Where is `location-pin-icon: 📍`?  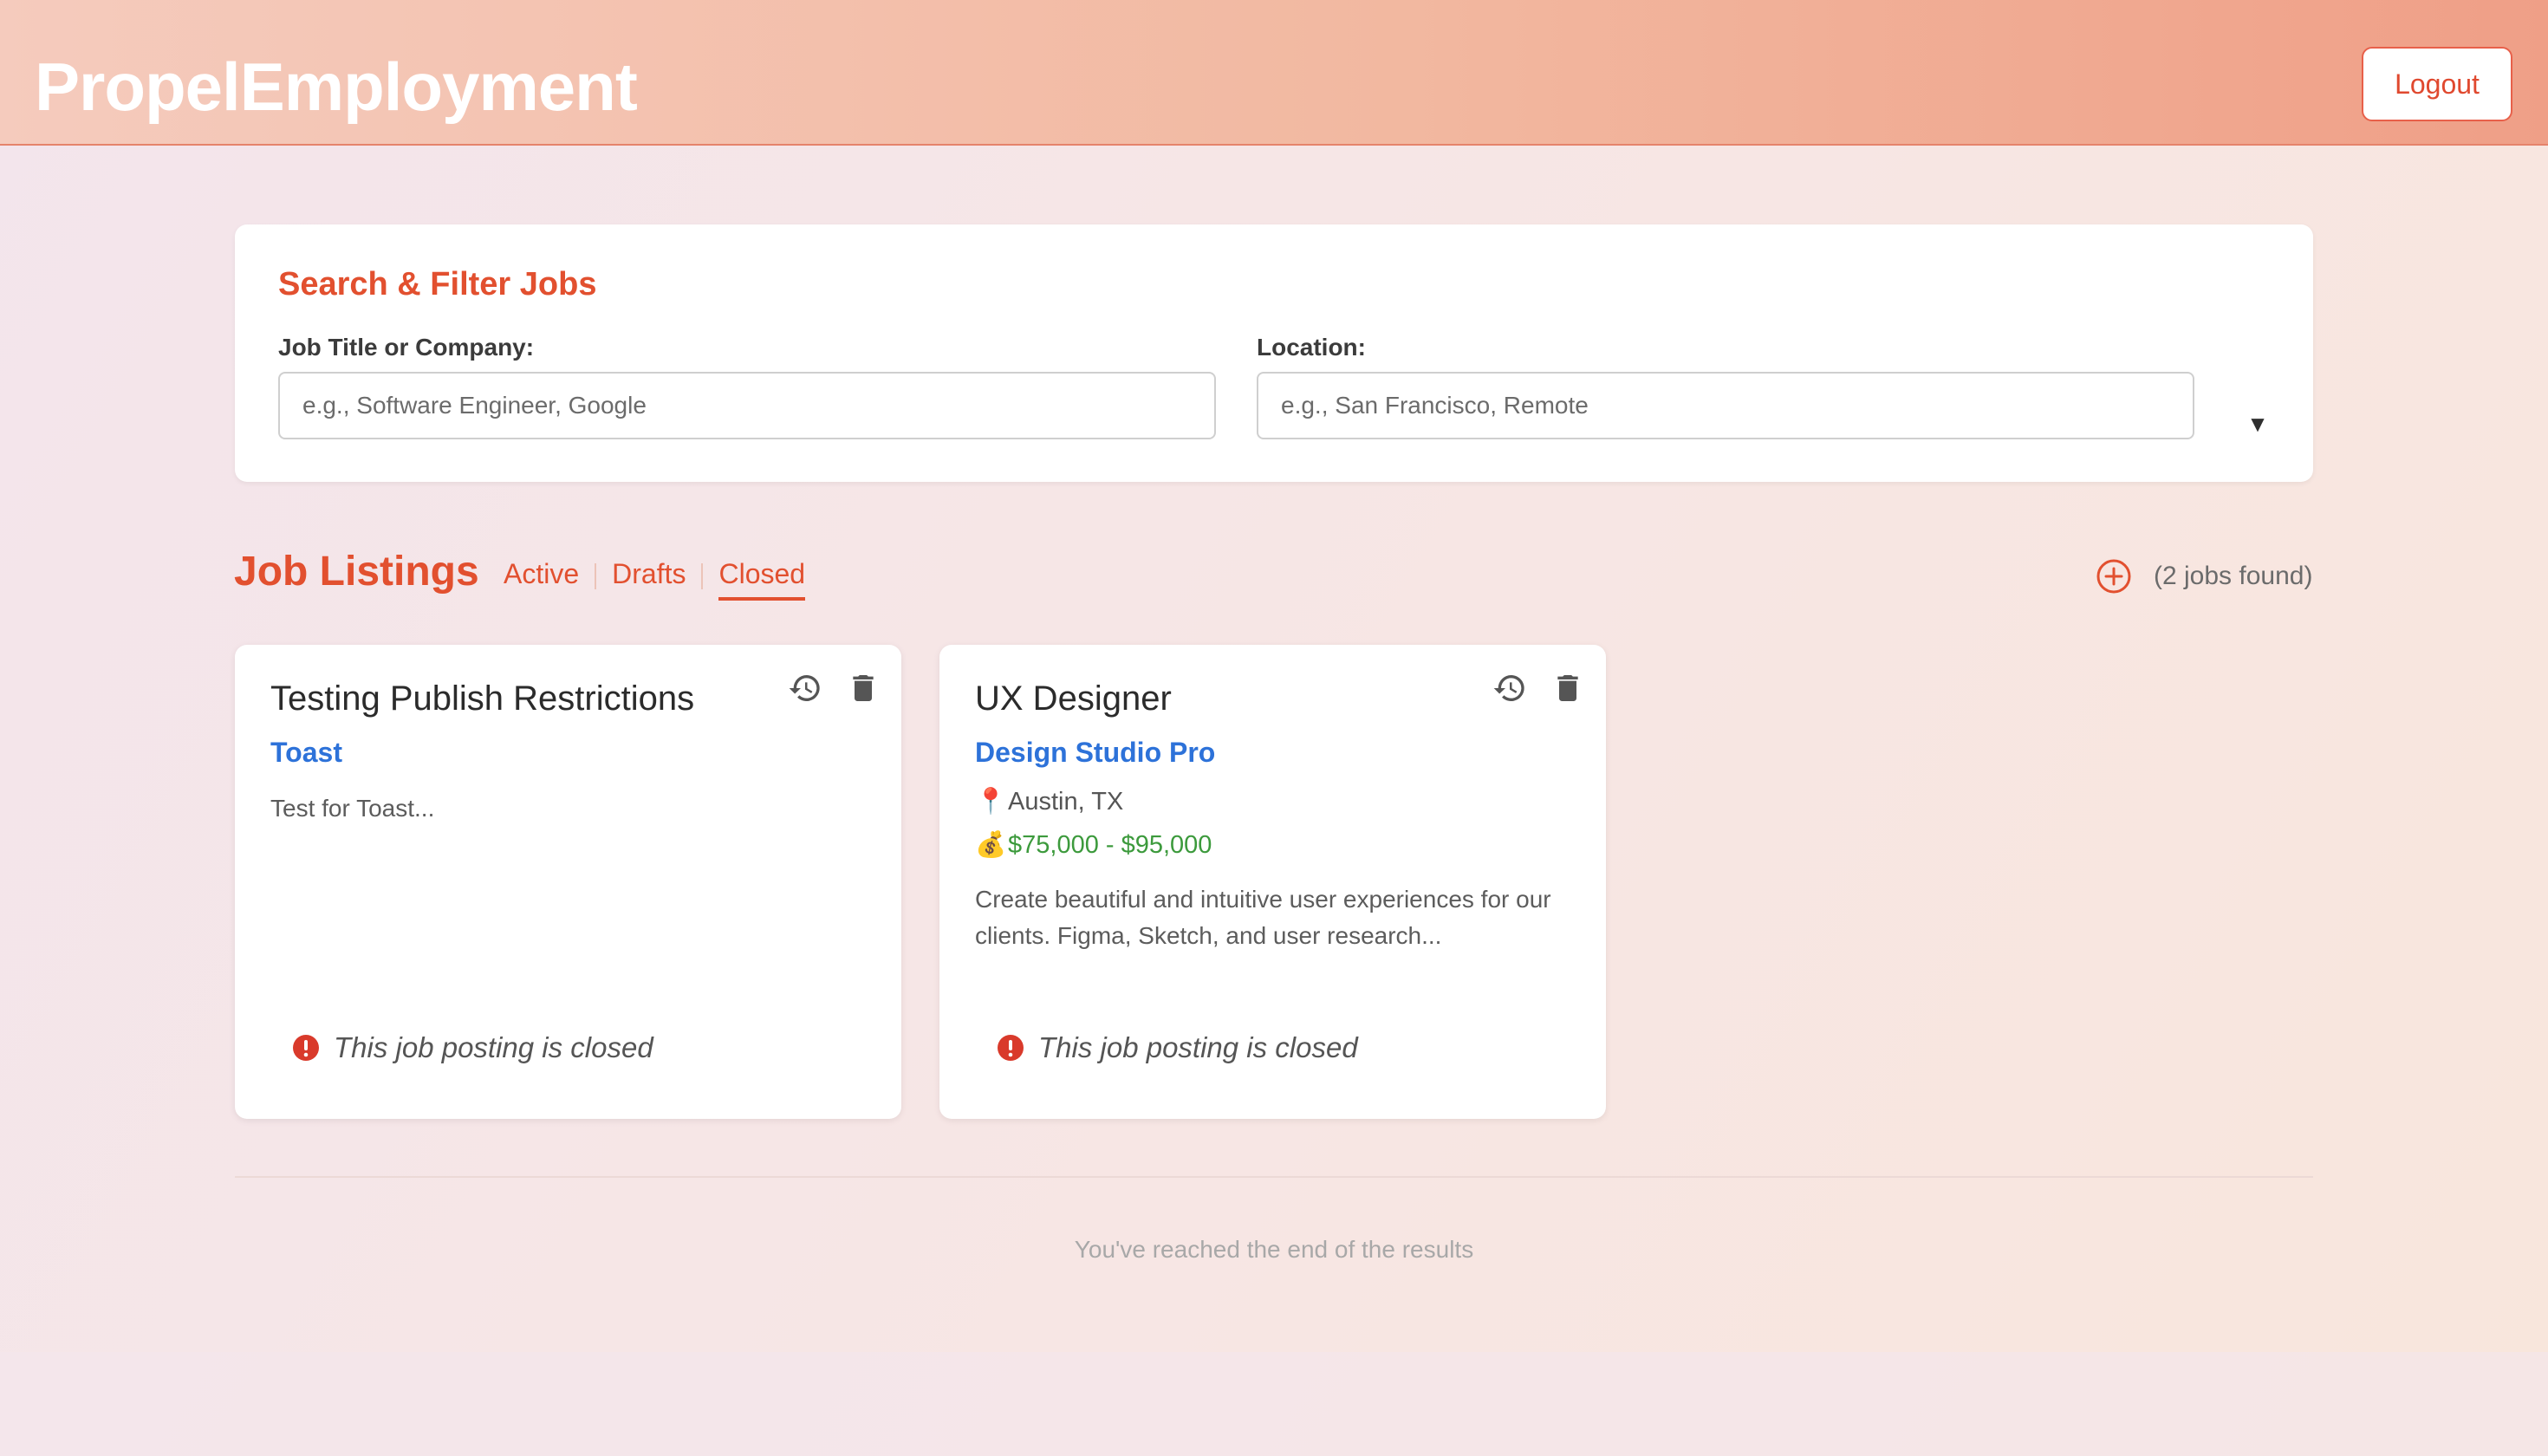
location-pin-icon: 📍 is located at coordinates (991, 802).